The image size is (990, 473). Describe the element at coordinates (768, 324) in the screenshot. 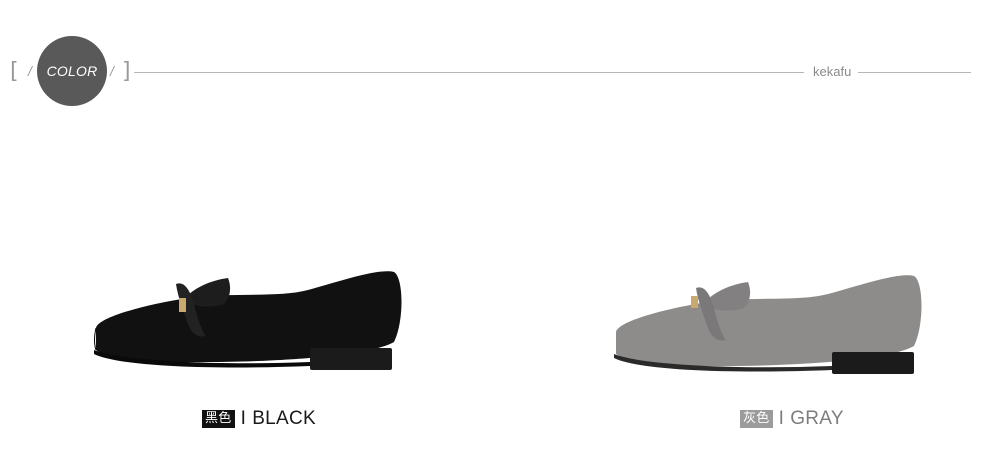

I see `gray-loafer-image` at that location.